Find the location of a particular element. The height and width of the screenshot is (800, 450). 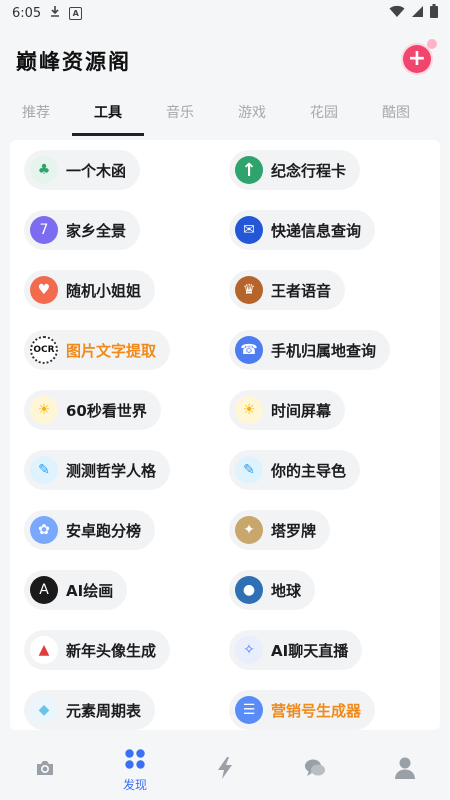

tool-label: 家乡全景 is located at coordinates (96, 230).